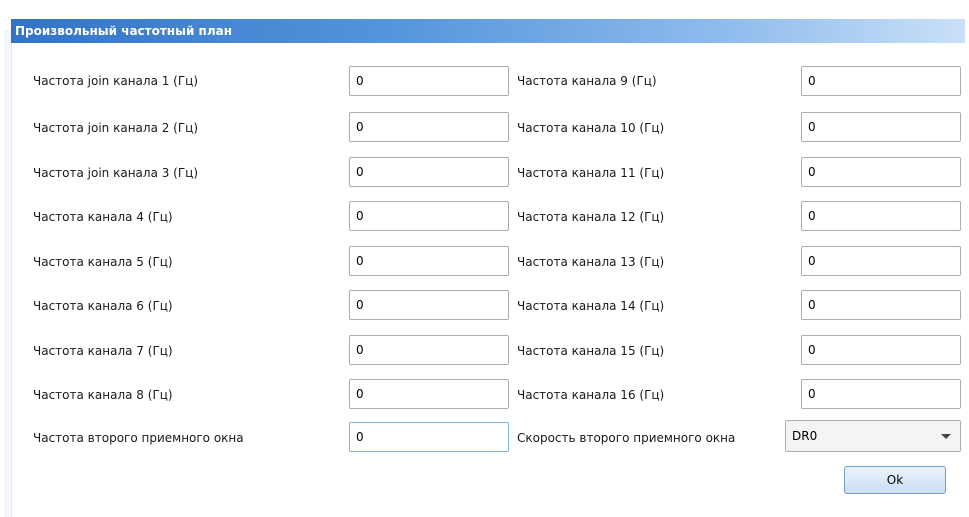 The width and height of the screenshot is (969, 517). Describe the element at coordinates (591, 173) in the screenshot. I see `channel-11-label: Частота канала 11 (Гц)` at that location.